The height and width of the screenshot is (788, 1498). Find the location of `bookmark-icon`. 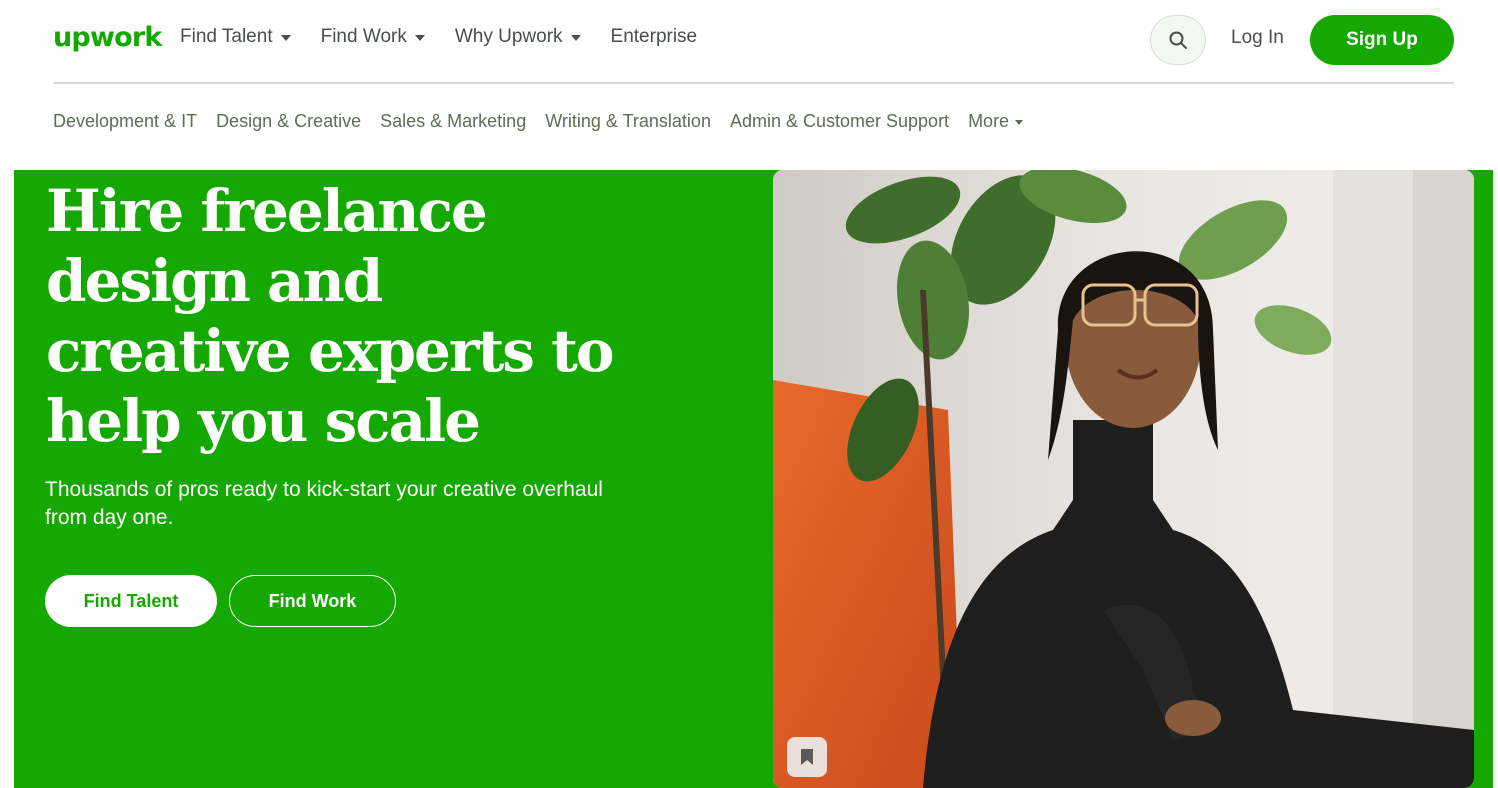

bookmark-icon is located at coordinates (807, 757).